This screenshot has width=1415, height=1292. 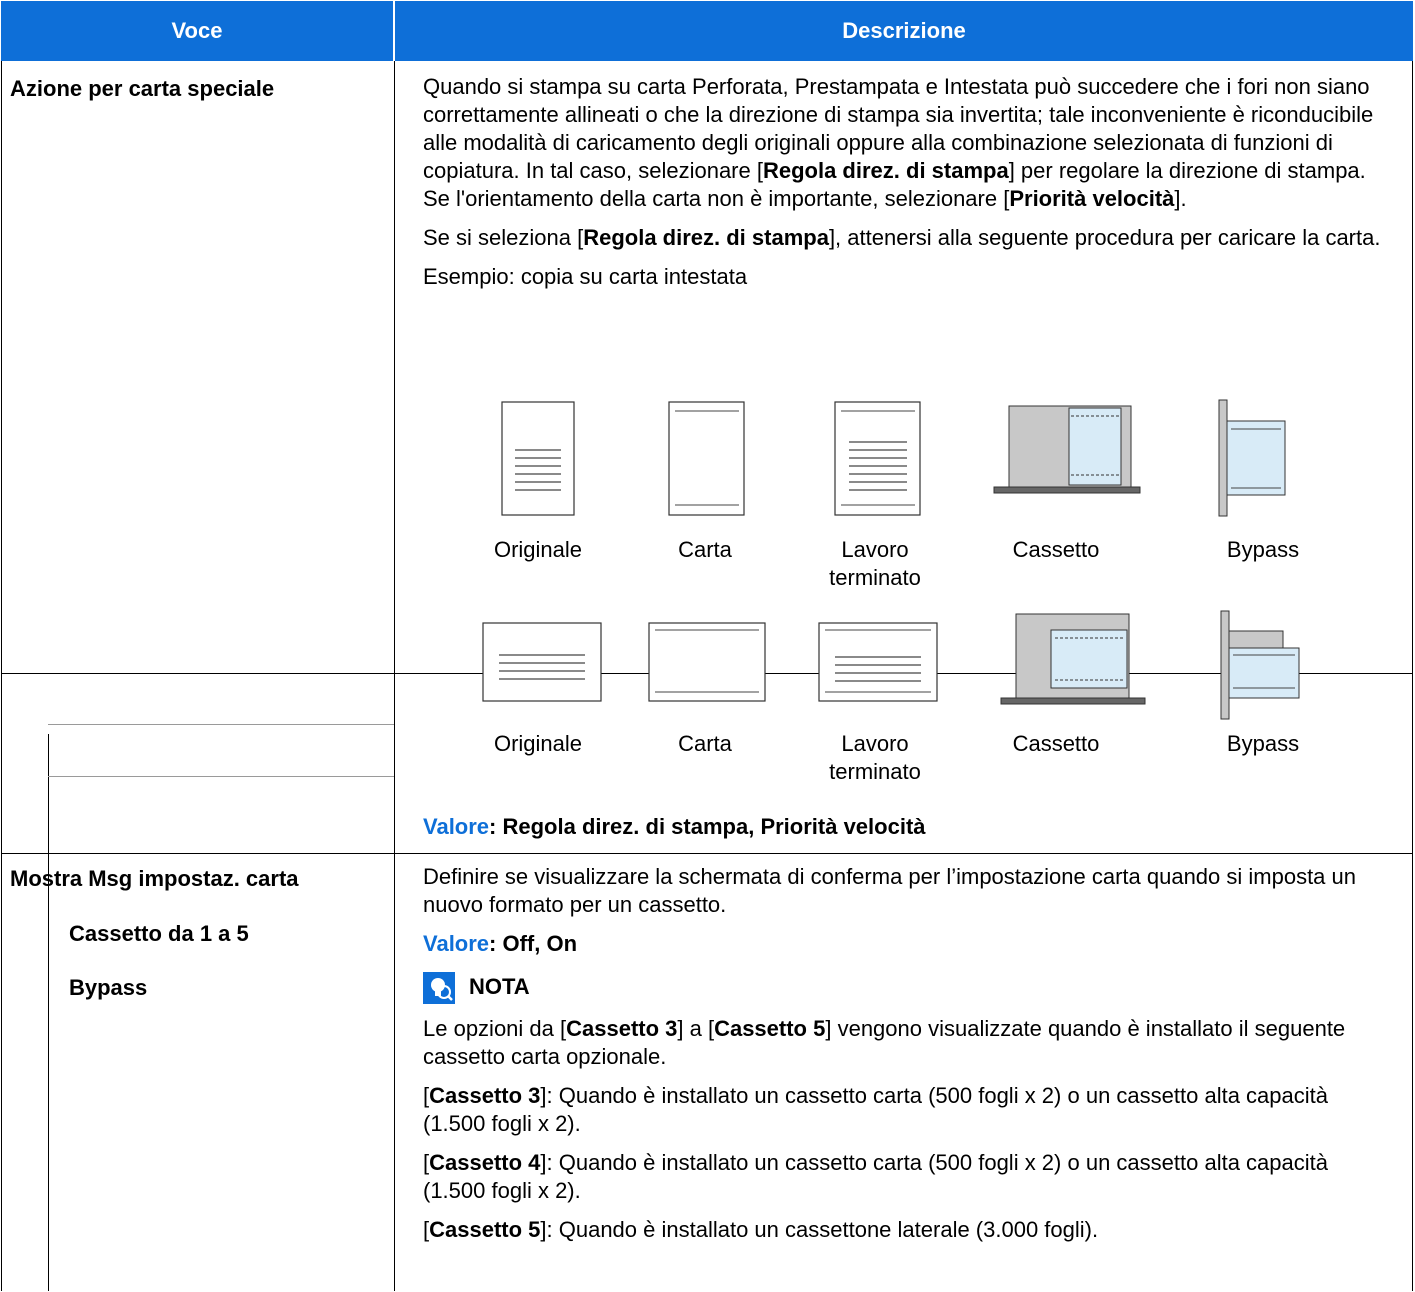 I want to click on caption-originale-2: Originale, so click(x=538, y=743).